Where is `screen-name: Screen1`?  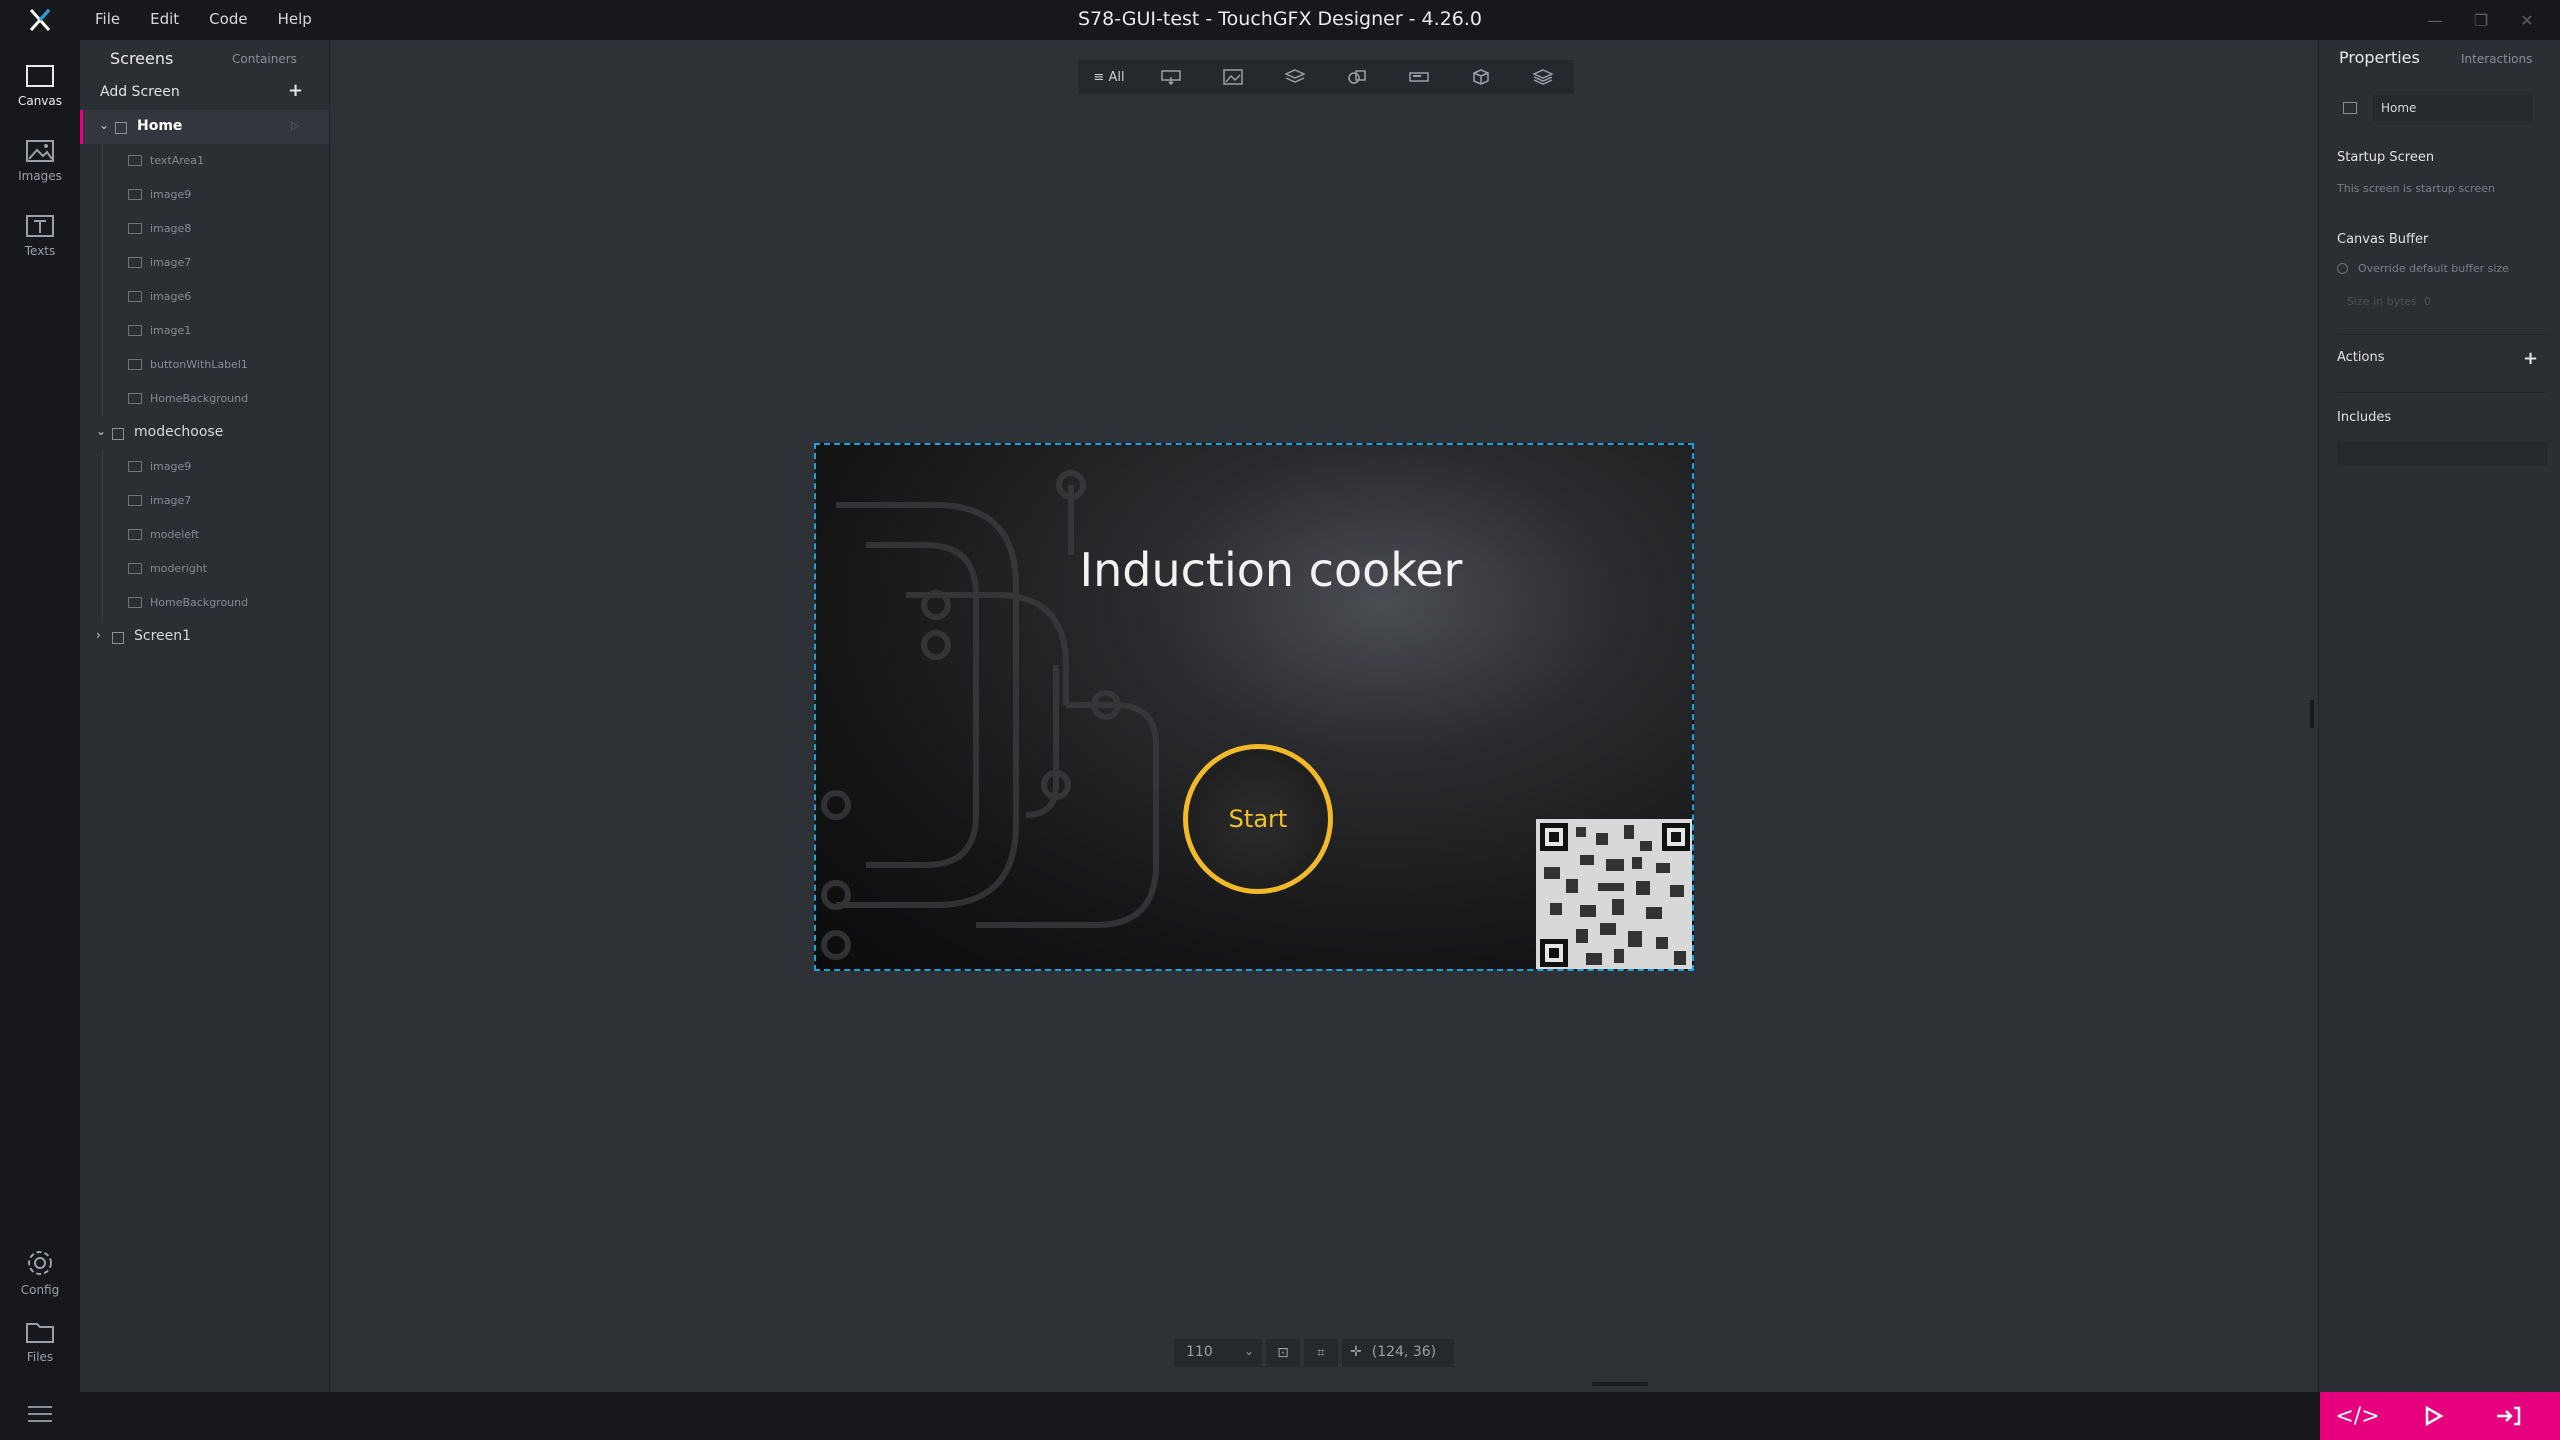 screen-name: Screen1 is located at coordinates (163, 636).